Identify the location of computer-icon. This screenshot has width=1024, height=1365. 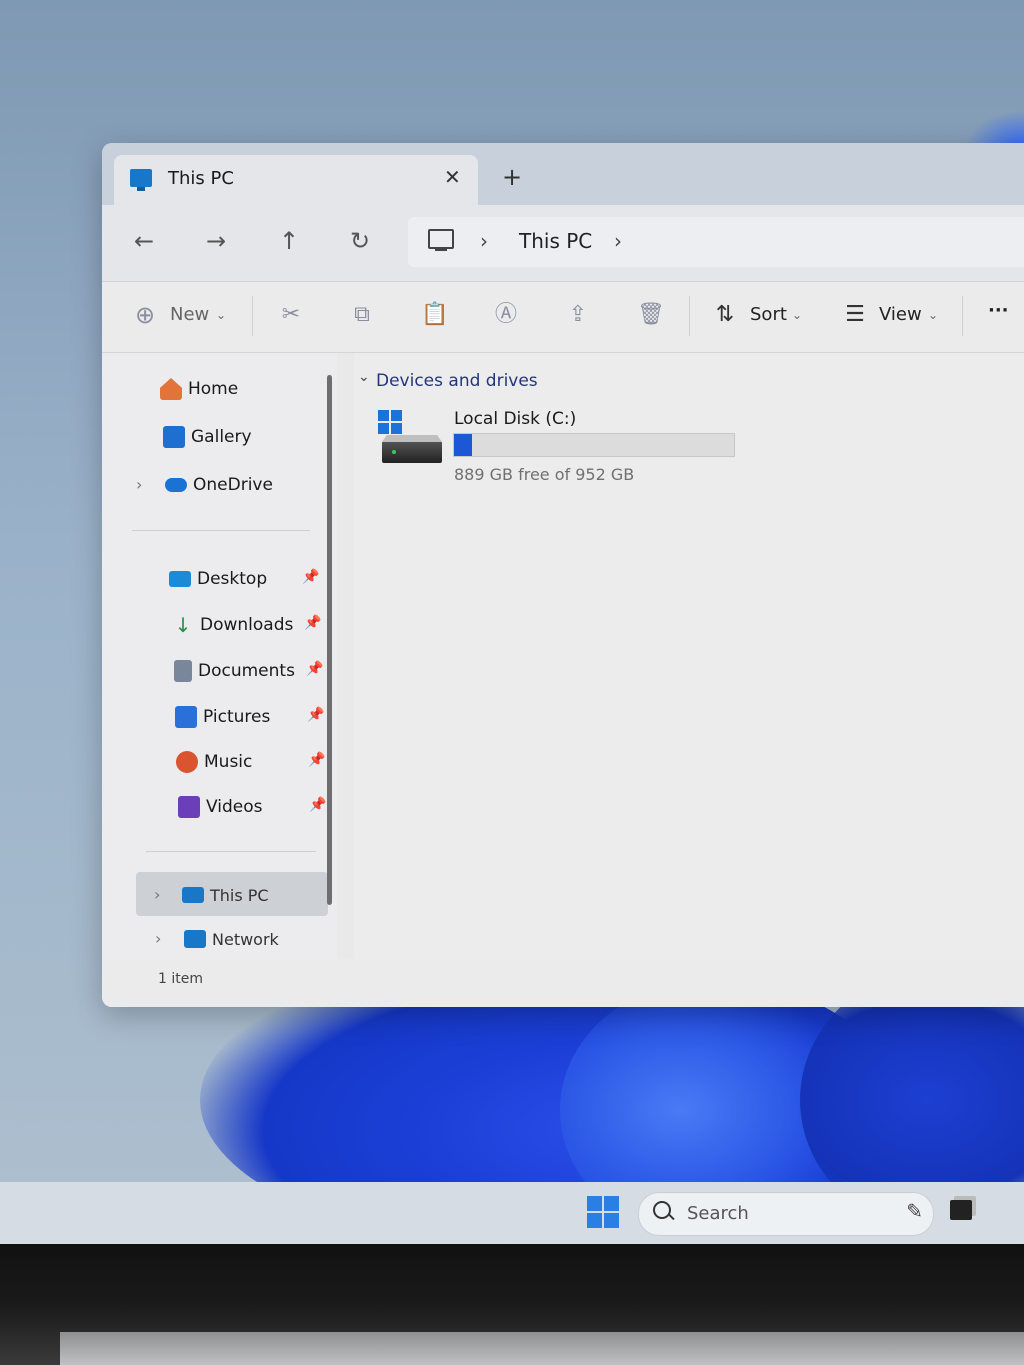
(441, 240).